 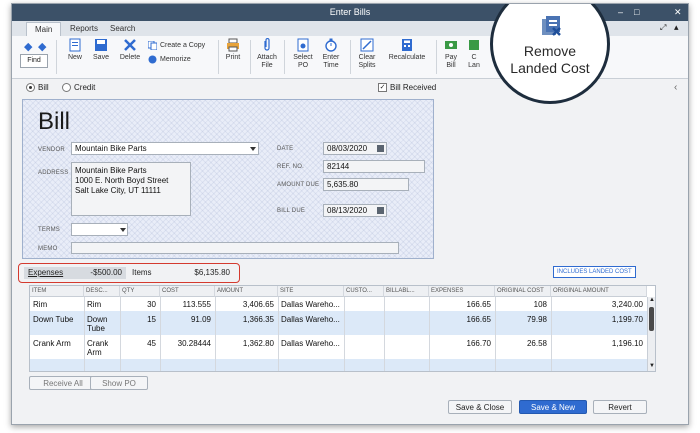 What do you see at coordinates (331, 54) in the screenshot?
I see `enter-time-button: Enter Time` at bounding box center [331, 54].